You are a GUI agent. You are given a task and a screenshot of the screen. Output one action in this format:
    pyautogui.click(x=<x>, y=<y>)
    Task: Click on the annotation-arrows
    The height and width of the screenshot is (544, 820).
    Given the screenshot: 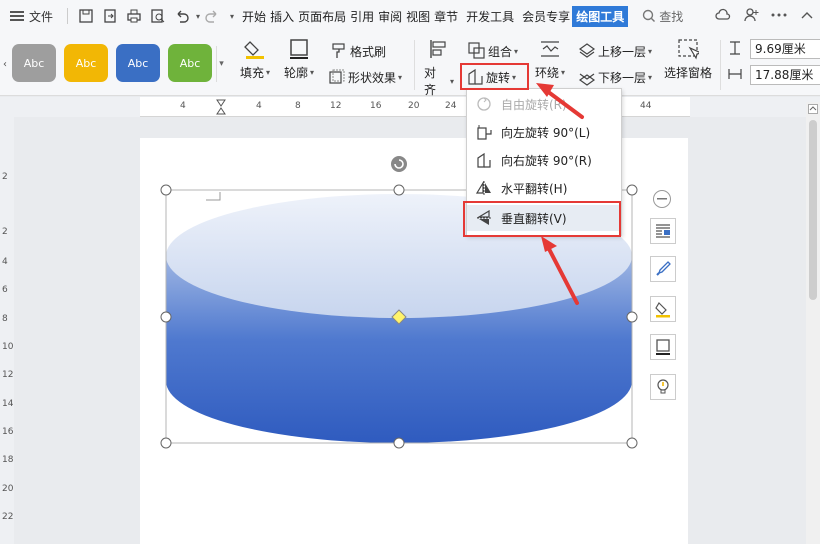 What is the action you would take?
    pyautogui.click(x=560, y=194)
    